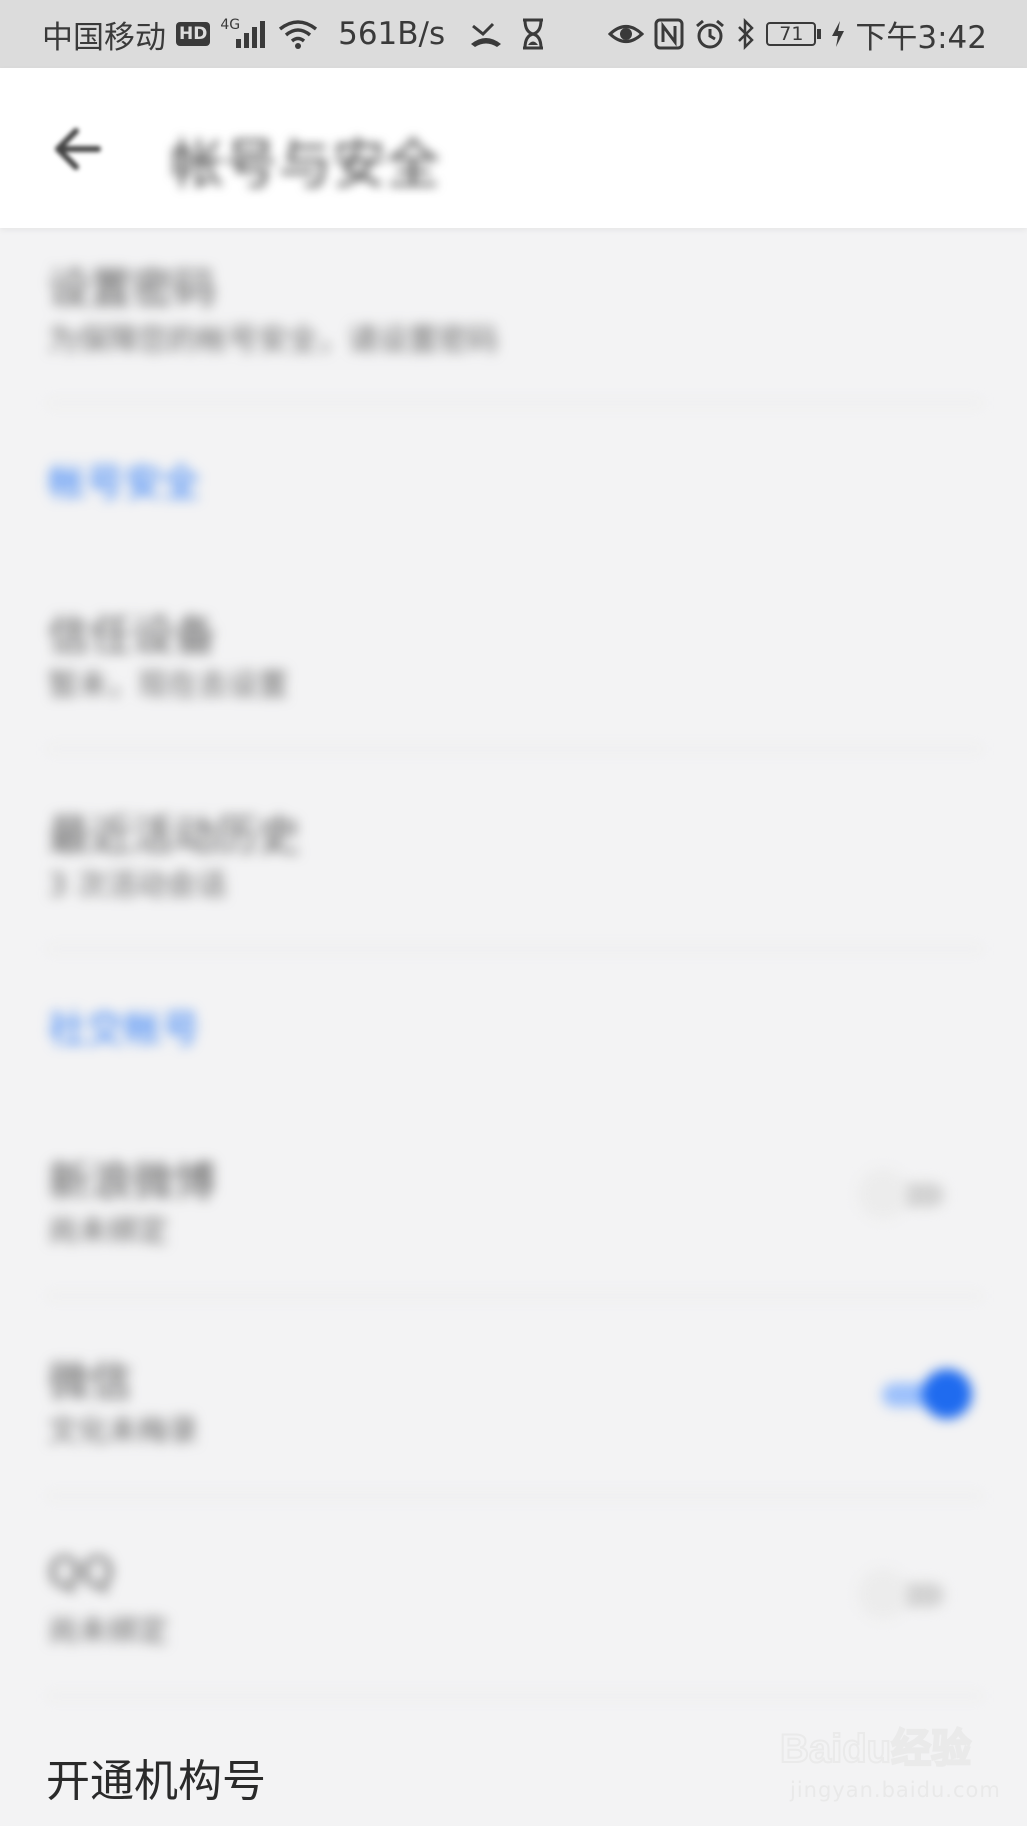 This screenshot has height=1826, width=1027. Describe the element at coordinates (513, 325) in the screenshot. I see `list-item-set-password: 设置密码 为保障您的帐号安全，请设置密码` at that location.